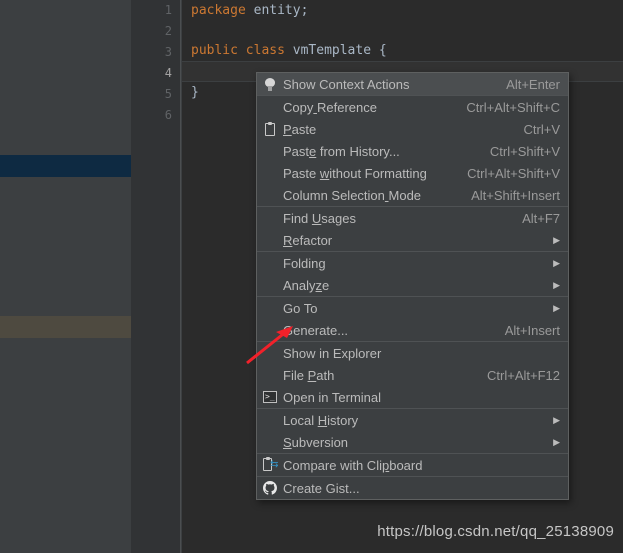 Image resolution: width=623 pixels, height=553 pixels. What do you see at coordinates (412, 240) in the screenshot?
I see `menu-item-refactor: Refactor ▶` at bounding box center [412, 240].